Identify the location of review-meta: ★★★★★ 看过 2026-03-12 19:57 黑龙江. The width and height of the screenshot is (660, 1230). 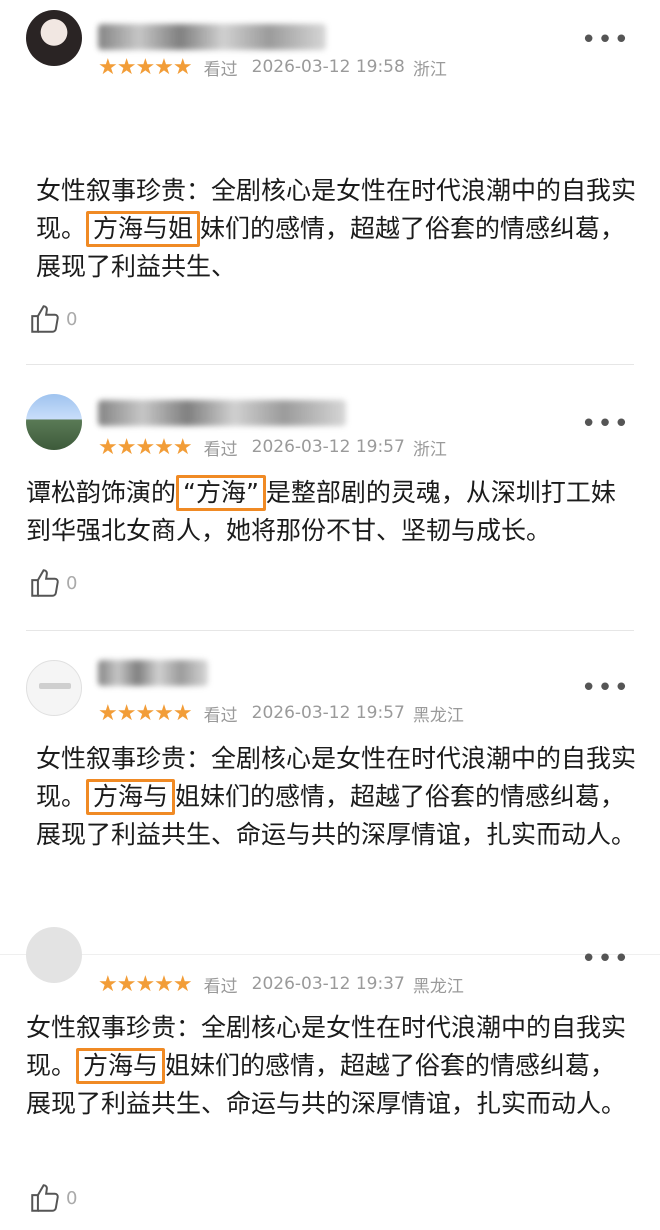
(281, 713).